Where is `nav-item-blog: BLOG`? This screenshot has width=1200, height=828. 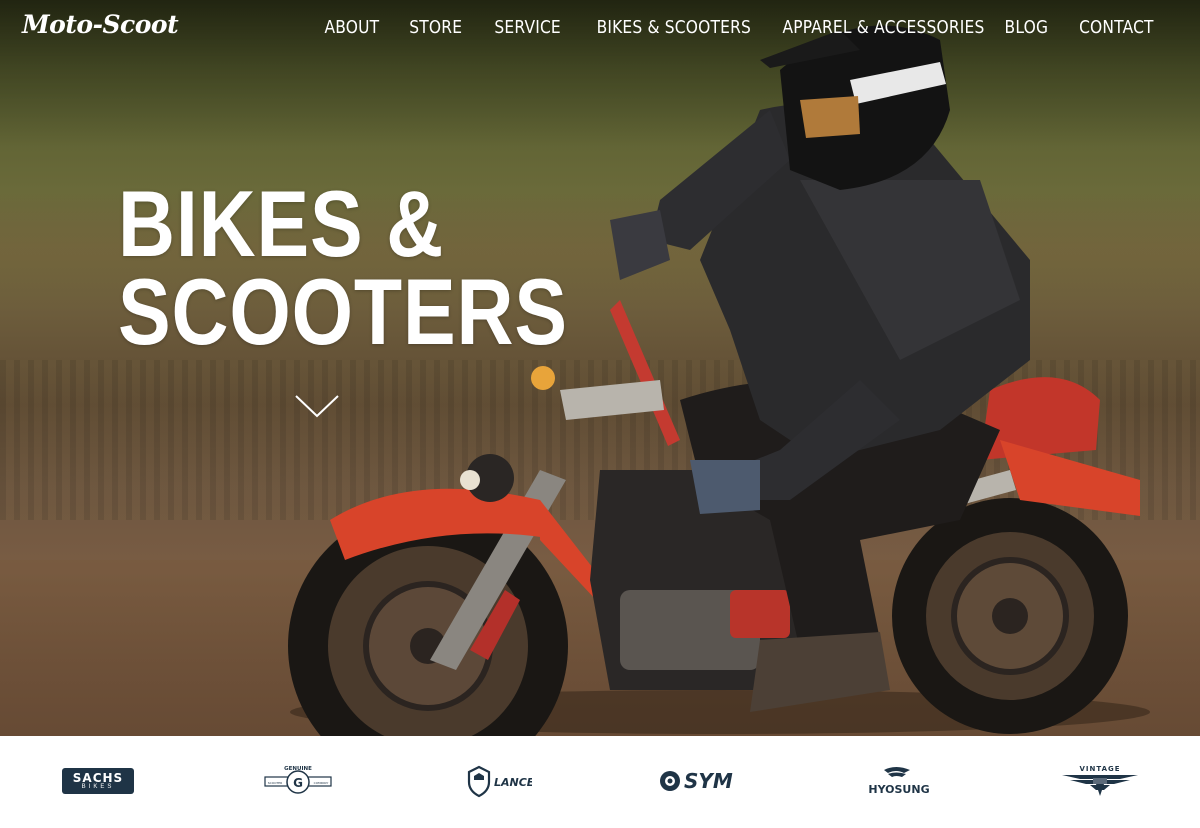 nav-item-blog: BLOG is located at coordinates (1026, 27).